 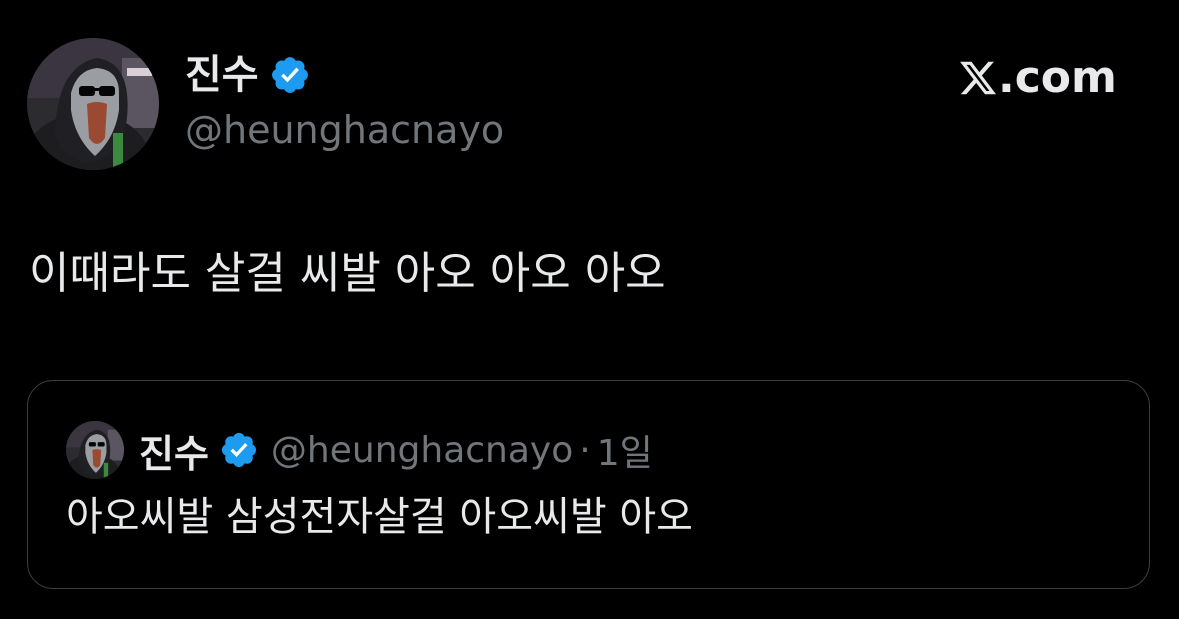 I want to click on quoted-tweet-header: 진수 @heunghacnayo · 1일, so click(x=359, y=450).